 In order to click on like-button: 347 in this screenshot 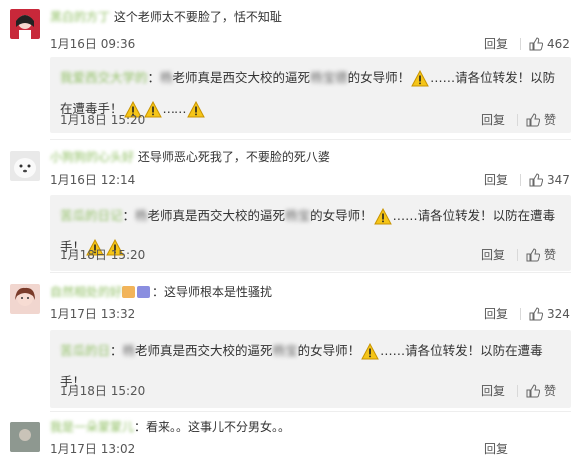, I will do `click(549, 180)`.